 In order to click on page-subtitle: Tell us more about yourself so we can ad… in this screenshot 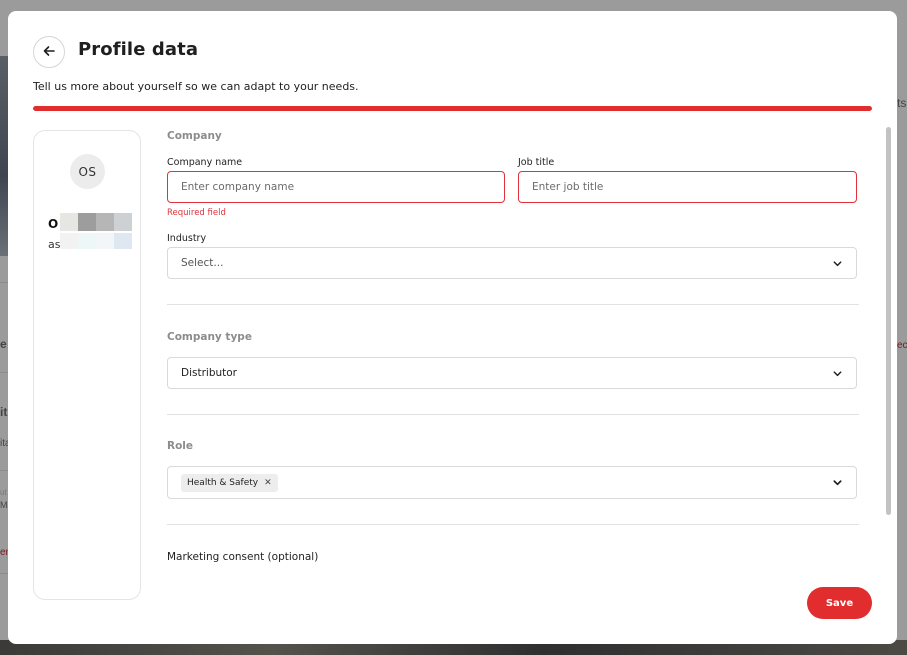, I will do `click(196, 86)`.